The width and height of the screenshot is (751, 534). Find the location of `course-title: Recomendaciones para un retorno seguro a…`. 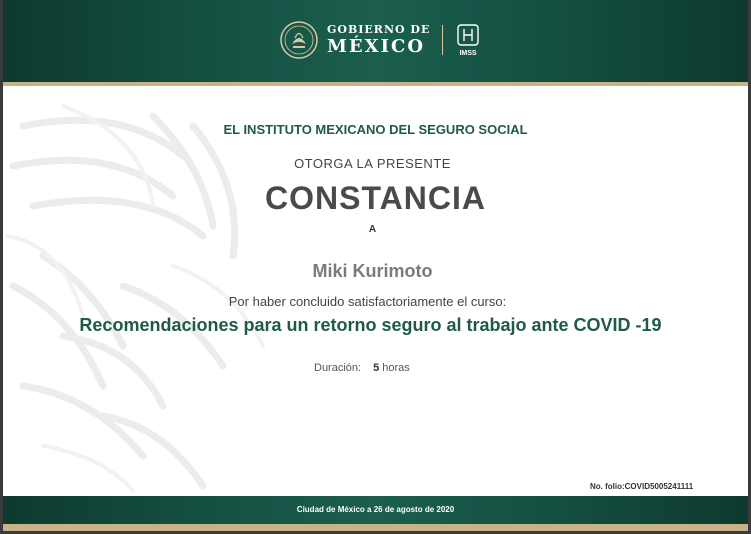

course-title: Recomendaciones para un retorno seguro a… is located at coordinates (370, 325).